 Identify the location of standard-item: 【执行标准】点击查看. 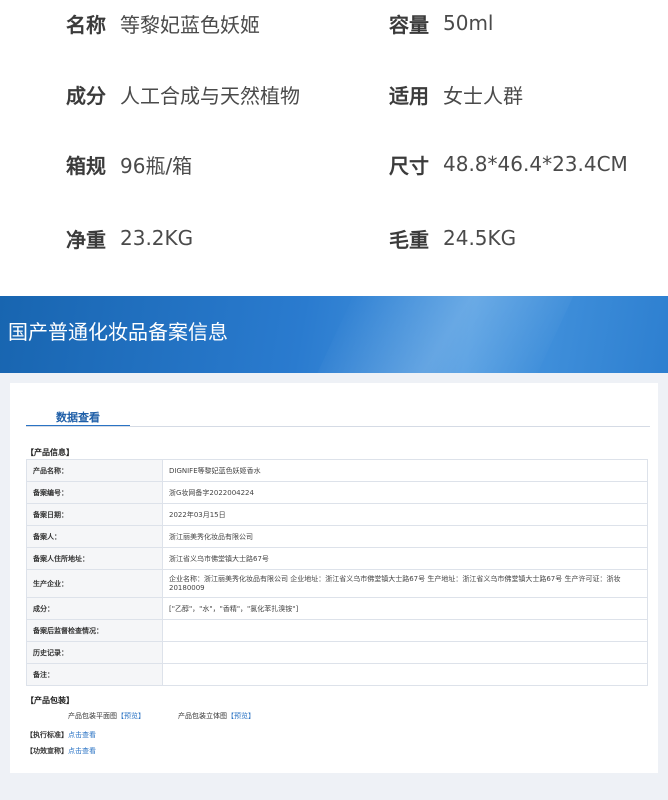
(61, 735).